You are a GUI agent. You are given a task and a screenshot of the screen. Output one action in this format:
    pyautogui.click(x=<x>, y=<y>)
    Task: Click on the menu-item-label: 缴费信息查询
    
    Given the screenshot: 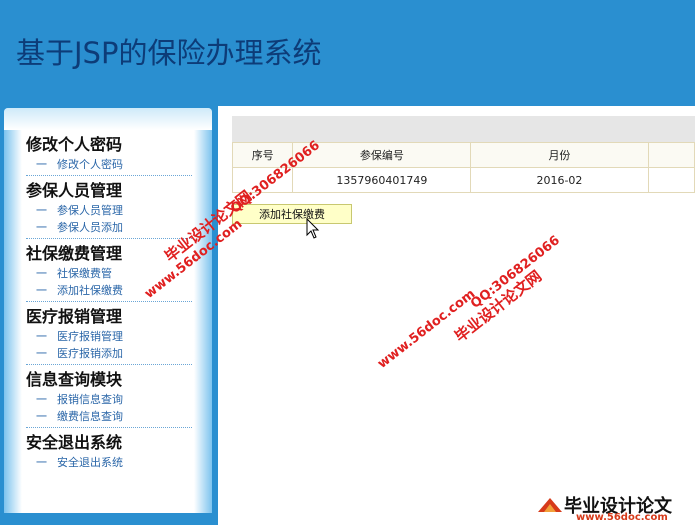 What is the action you would take?
    pyautogui.click(x=90, y=416)
    